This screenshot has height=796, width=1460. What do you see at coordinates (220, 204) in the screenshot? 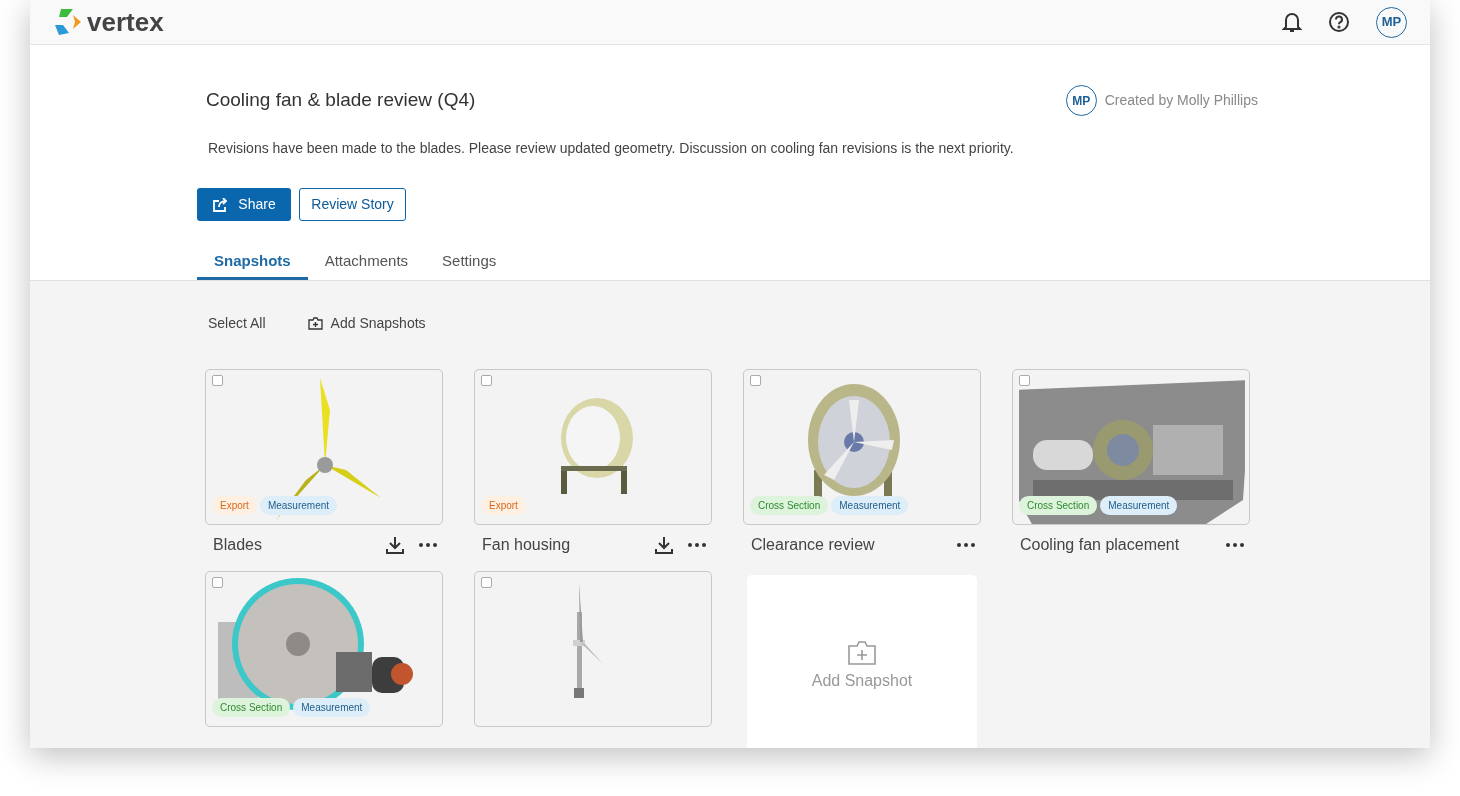
I see `share-icon` at bounding box center [220, 204].